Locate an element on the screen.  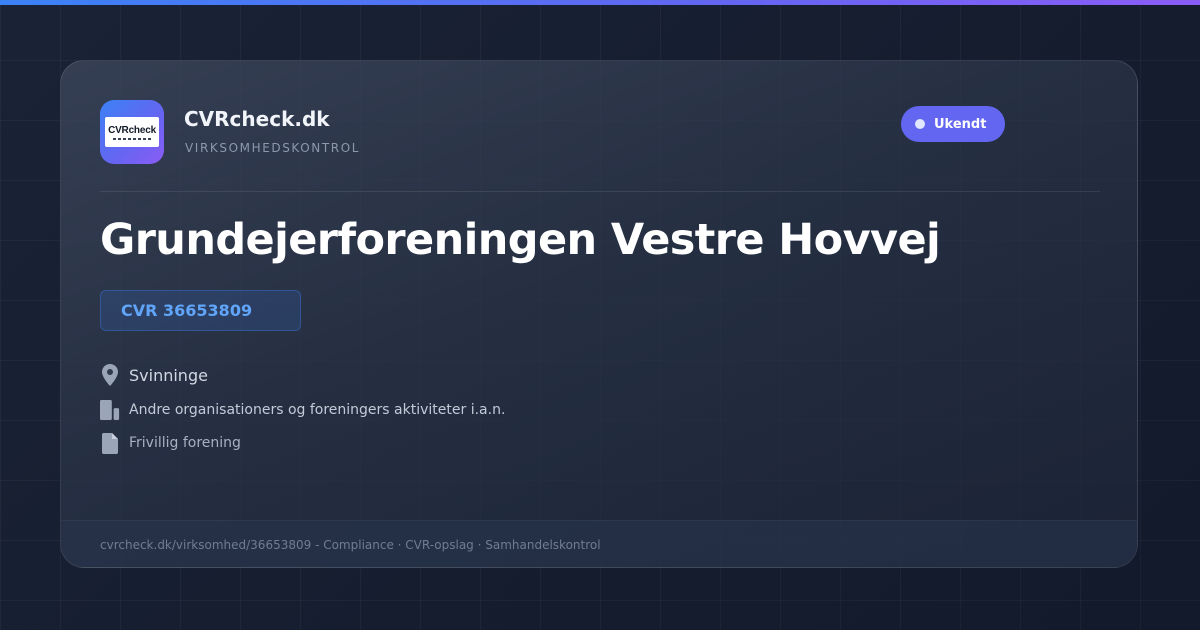
cvr-badge: CVR 36653809 is located at coordinates (200, 310).